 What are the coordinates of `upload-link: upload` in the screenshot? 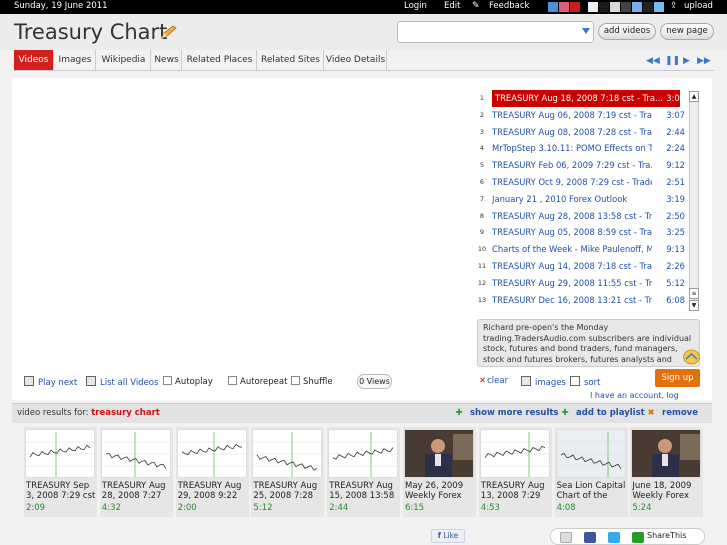 It's located at (698, 6).